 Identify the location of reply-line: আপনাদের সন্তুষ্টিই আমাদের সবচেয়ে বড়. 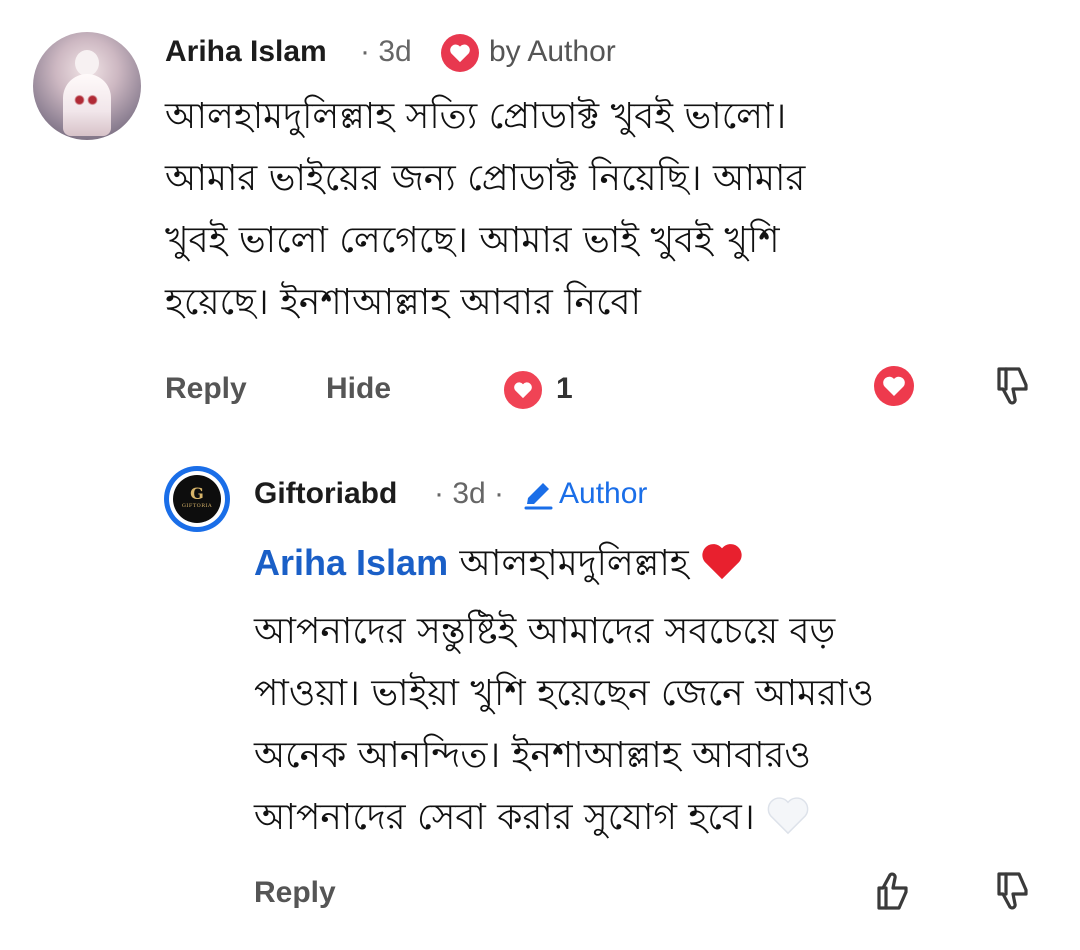
(545, 631).